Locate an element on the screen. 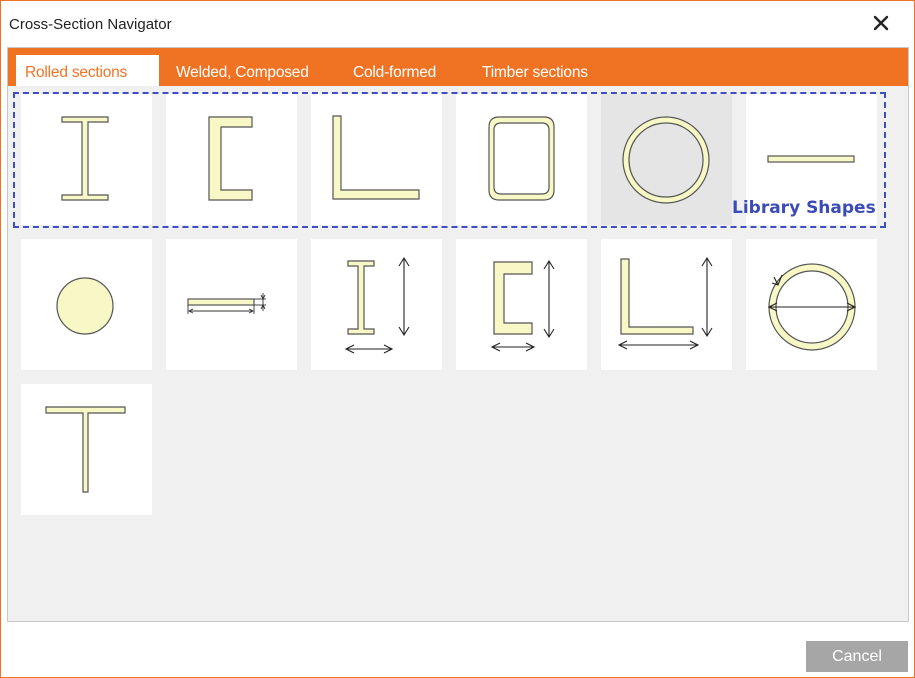 The height and width of the screenshot is (678, 915). shape-tile-circular-hollow is located at coordinates (666, 159).